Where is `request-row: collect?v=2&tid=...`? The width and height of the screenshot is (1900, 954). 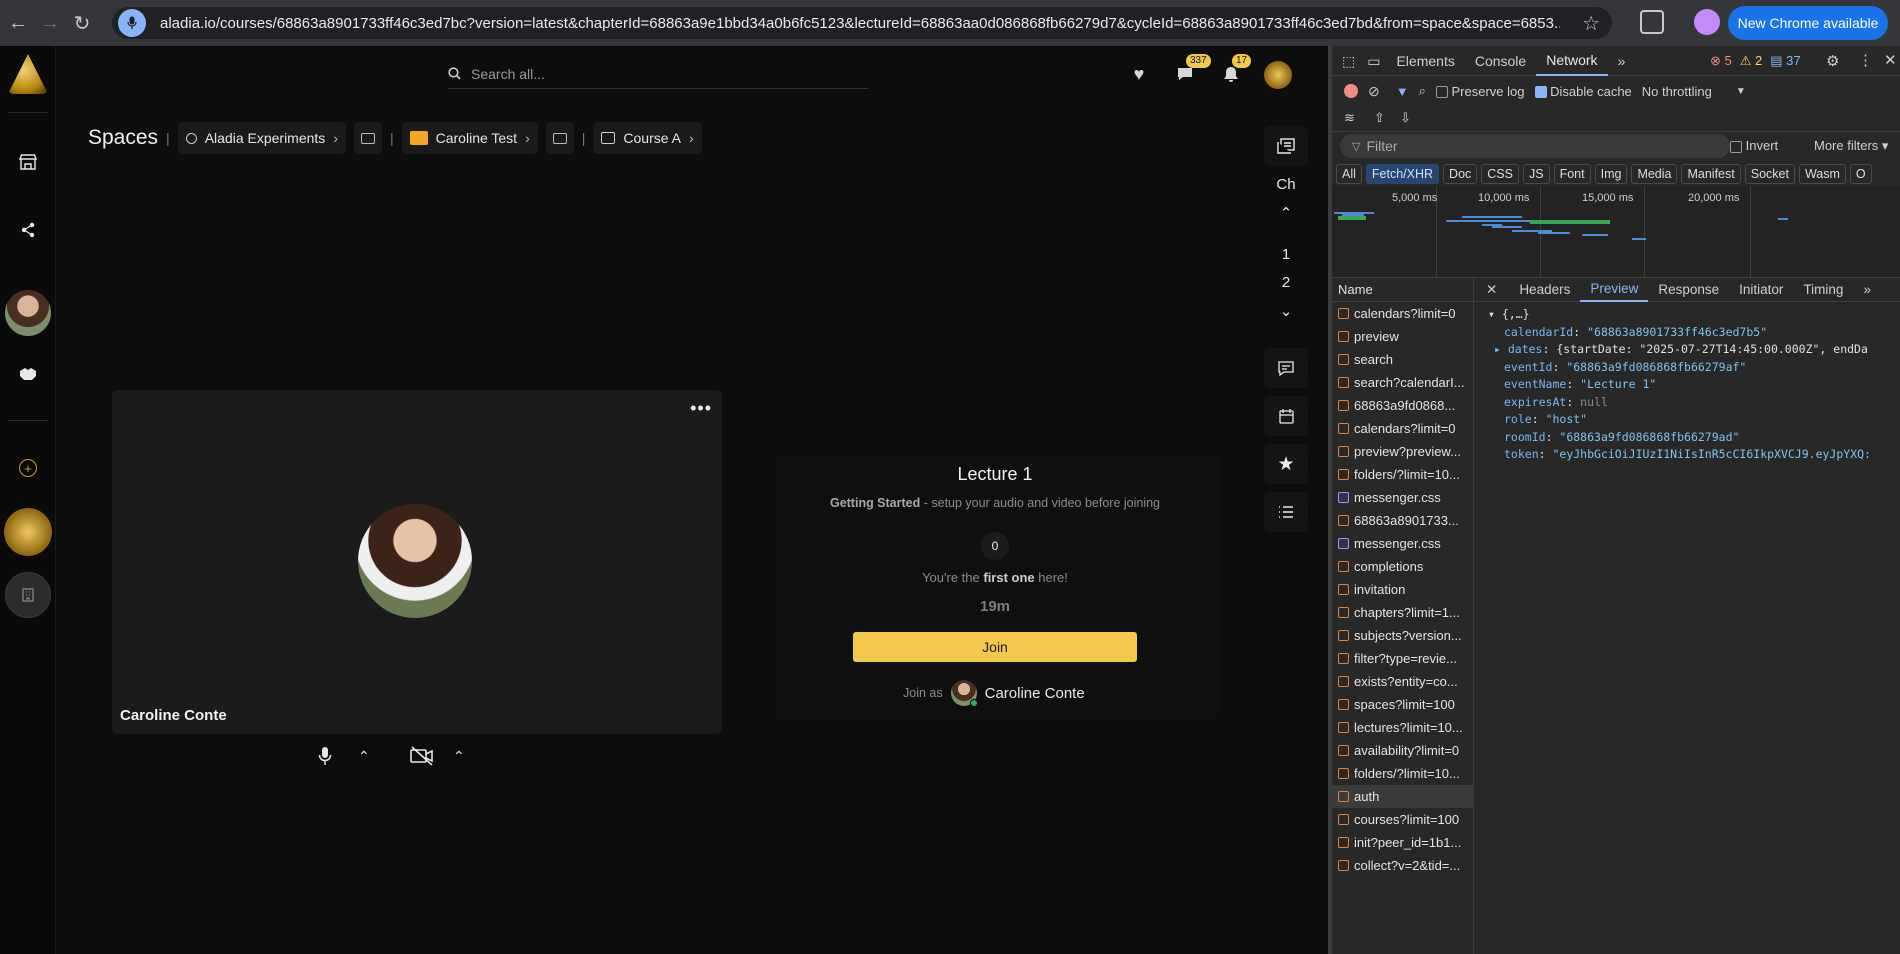 request-row: collect?v=2&tid=... is located at coordinates (1402, 865).